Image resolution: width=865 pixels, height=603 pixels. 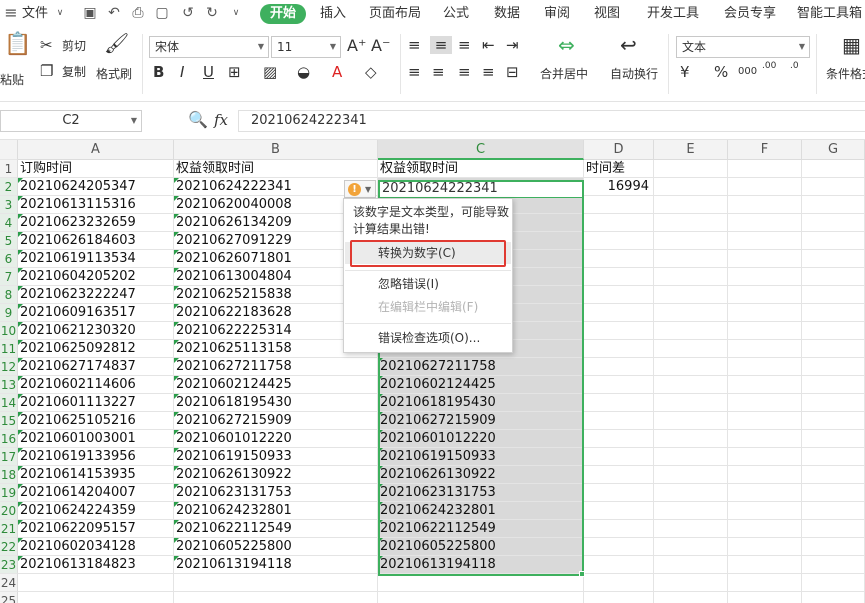 I want to click on cell-f21, so click(x=765, y=529).